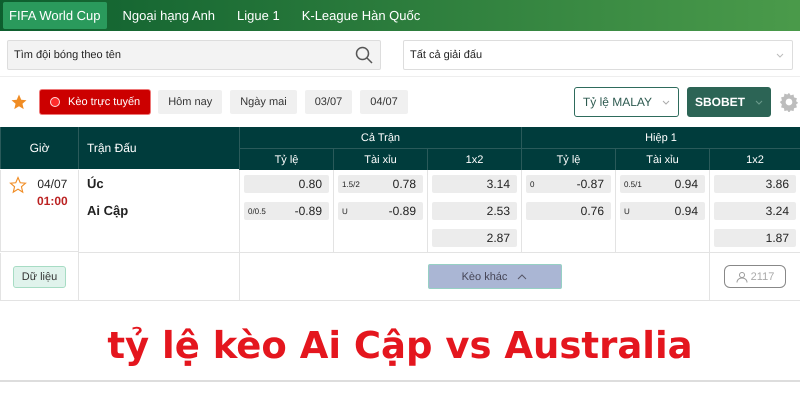 The image size is (800, 400). Describe the element at coordinates (380, 211) in the screenshot. I see `odds-button: U -0.89` at that location.